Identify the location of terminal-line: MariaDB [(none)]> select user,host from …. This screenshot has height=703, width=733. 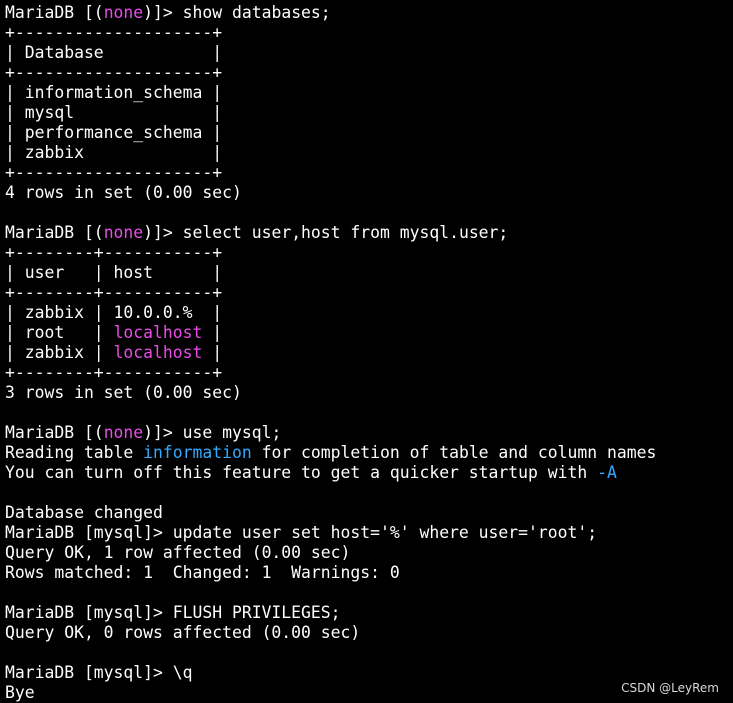
(330, 233).